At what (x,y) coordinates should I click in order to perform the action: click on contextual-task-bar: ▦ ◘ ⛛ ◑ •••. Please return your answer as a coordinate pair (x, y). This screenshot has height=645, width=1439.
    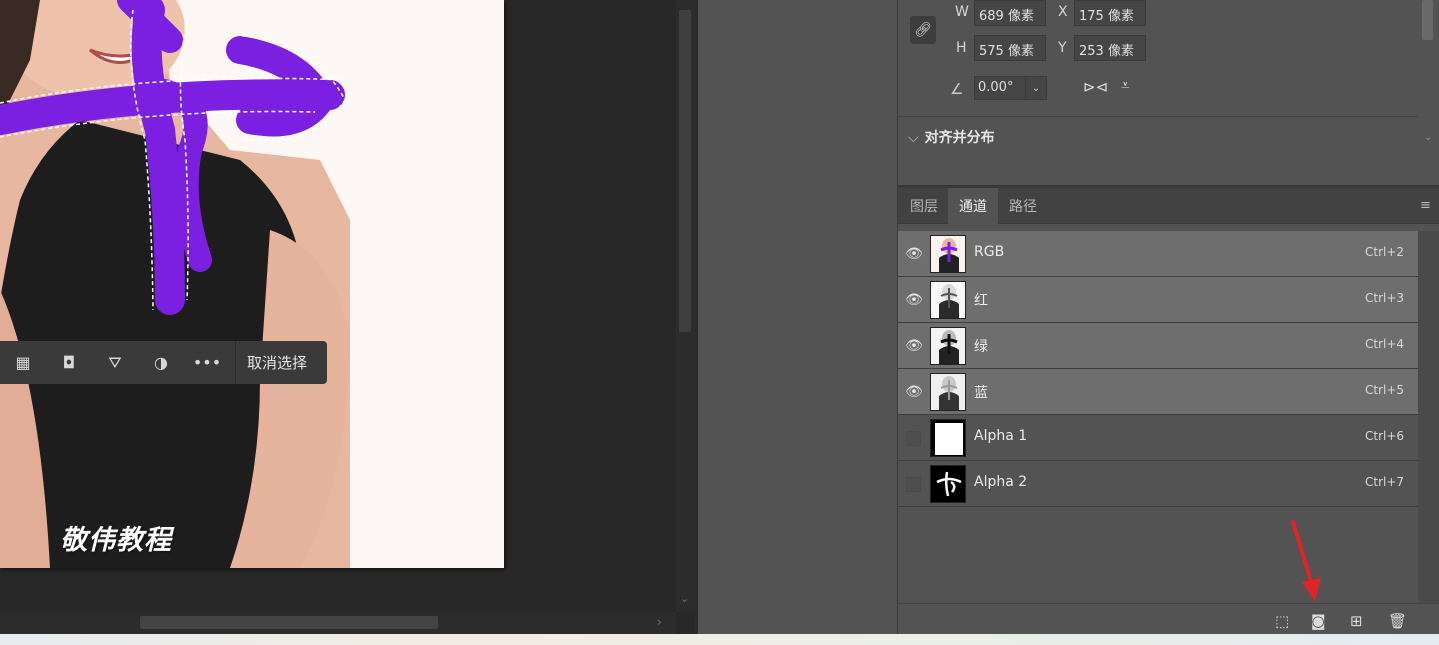
    Looking at the image, I should click on (118, 362).